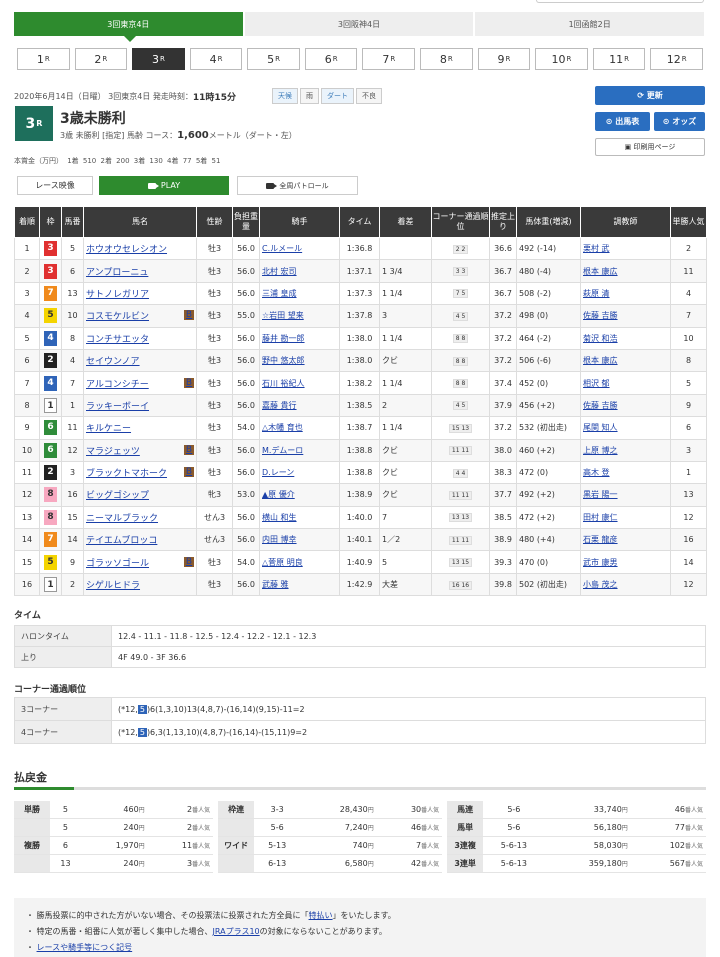 The image size is (720, 957). I want to click on weight-carried: 54.0, so click(246, 562).